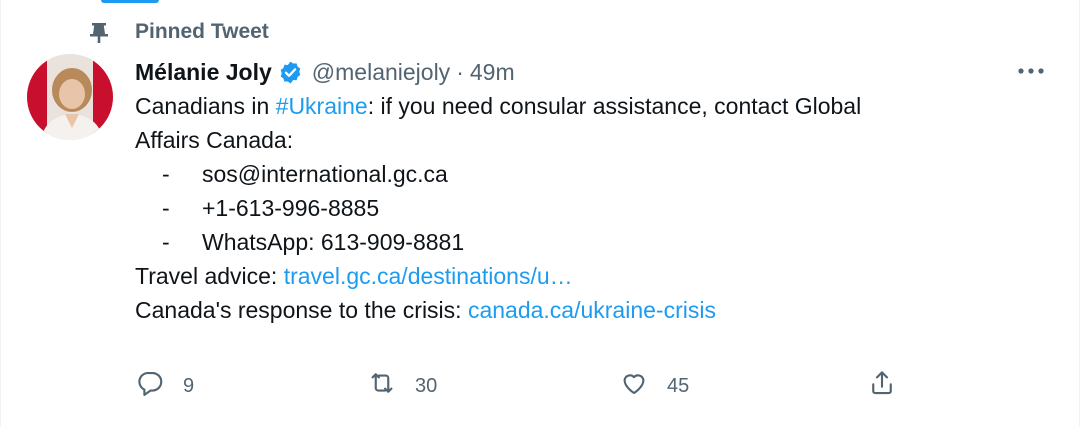 Image resolution: width=1080 pixels, height=427 pixels. What do you see at coordinates (291, 208) in the screenshot?
I see `contact-phone: +1-613-996-8885` at bounding box center [291, 208].